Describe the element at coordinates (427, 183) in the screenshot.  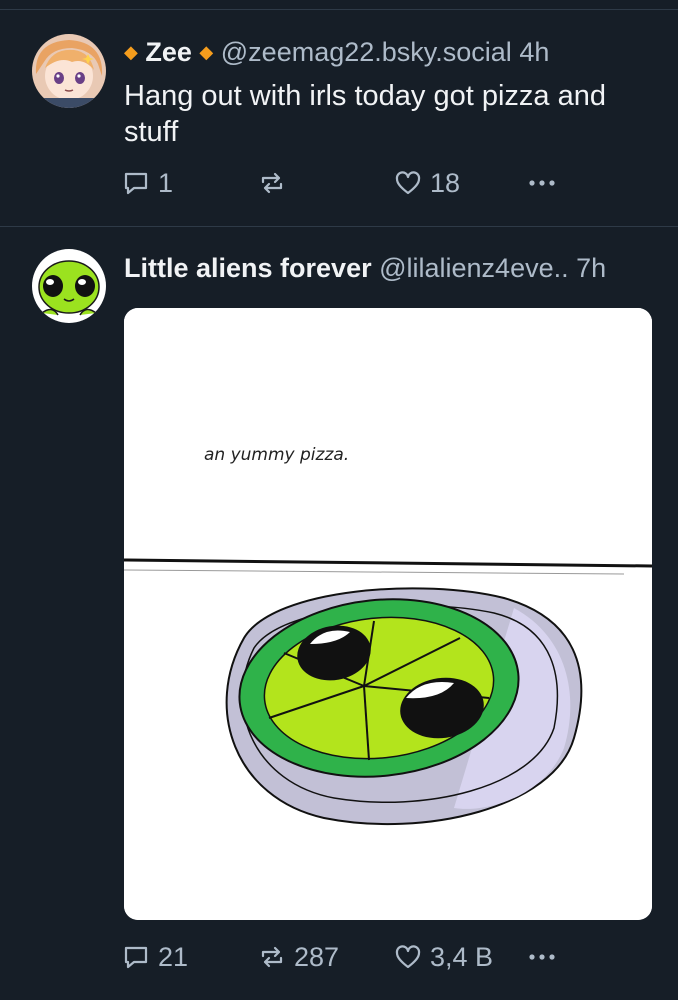
I see `like-button: 18` at that location.